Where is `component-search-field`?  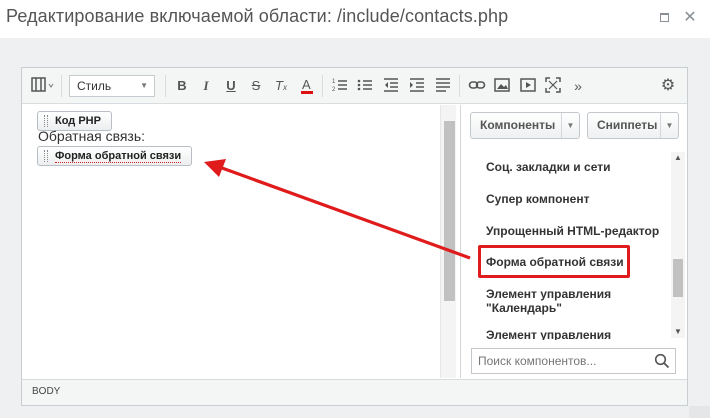
component-search-field is located at coordinates (573, 361).